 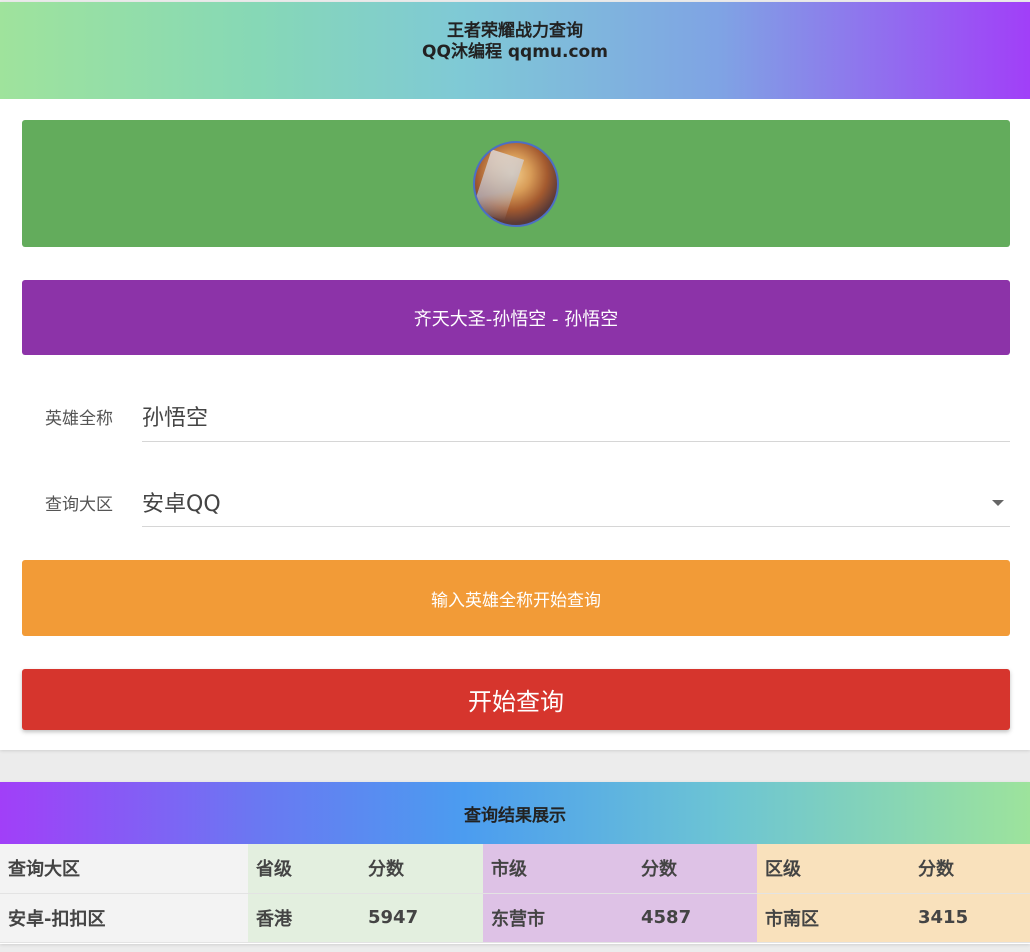 What do you see at coordinates (833, 918) in the screenshot?
I see `cell-district: 市南区` at bounding box center [833, 918].